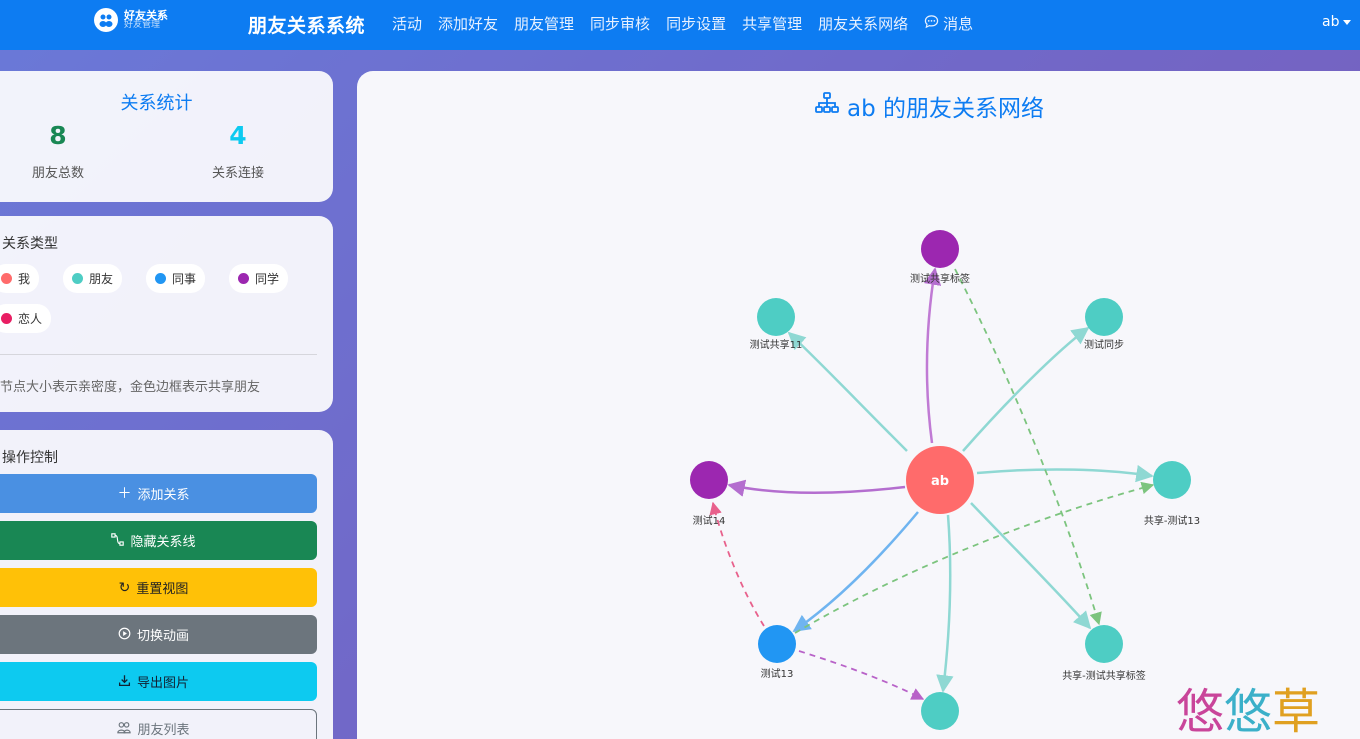  What do you see at coordinates (1172, 520) in the screenshot?
I see `friend-node-label: 共享-测试13` at bounding box center [1172, 520].